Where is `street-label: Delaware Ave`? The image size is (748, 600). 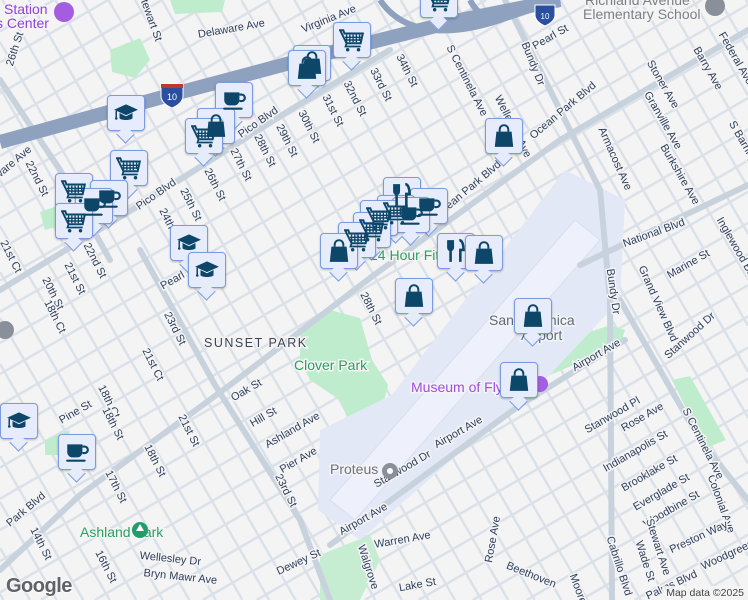
street-label: Delaware Ave is located at coordinates (231, 29).